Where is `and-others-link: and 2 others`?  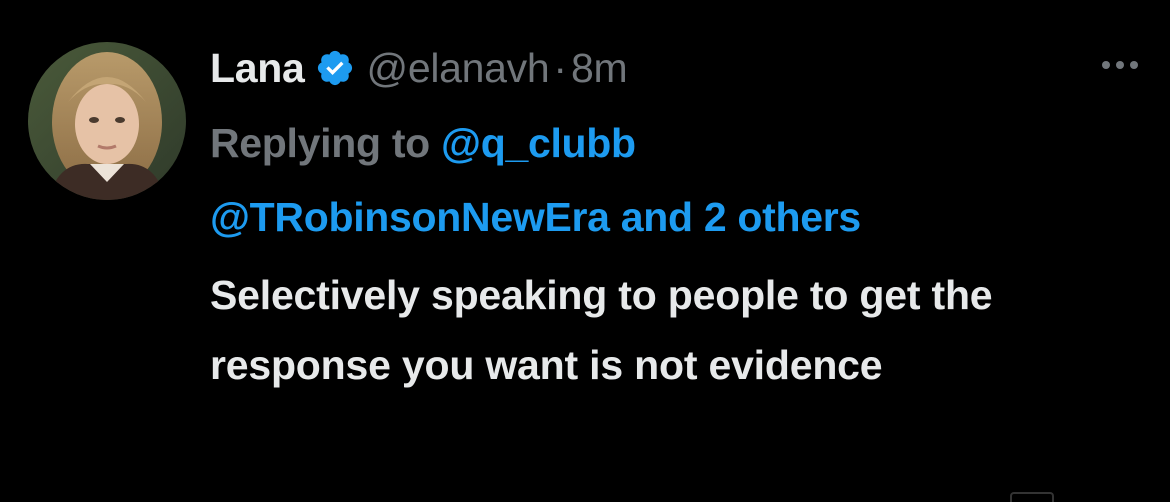 and-others-link: and 2 others is located at coordinates (741, 217).